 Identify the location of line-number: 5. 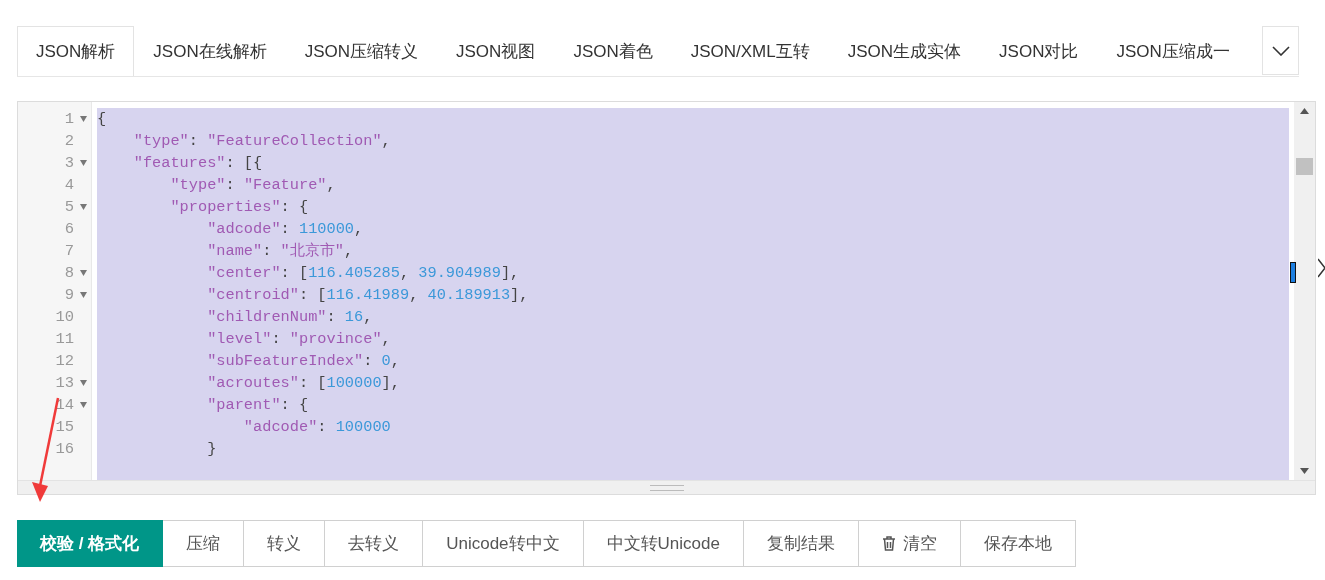
(69, 207).